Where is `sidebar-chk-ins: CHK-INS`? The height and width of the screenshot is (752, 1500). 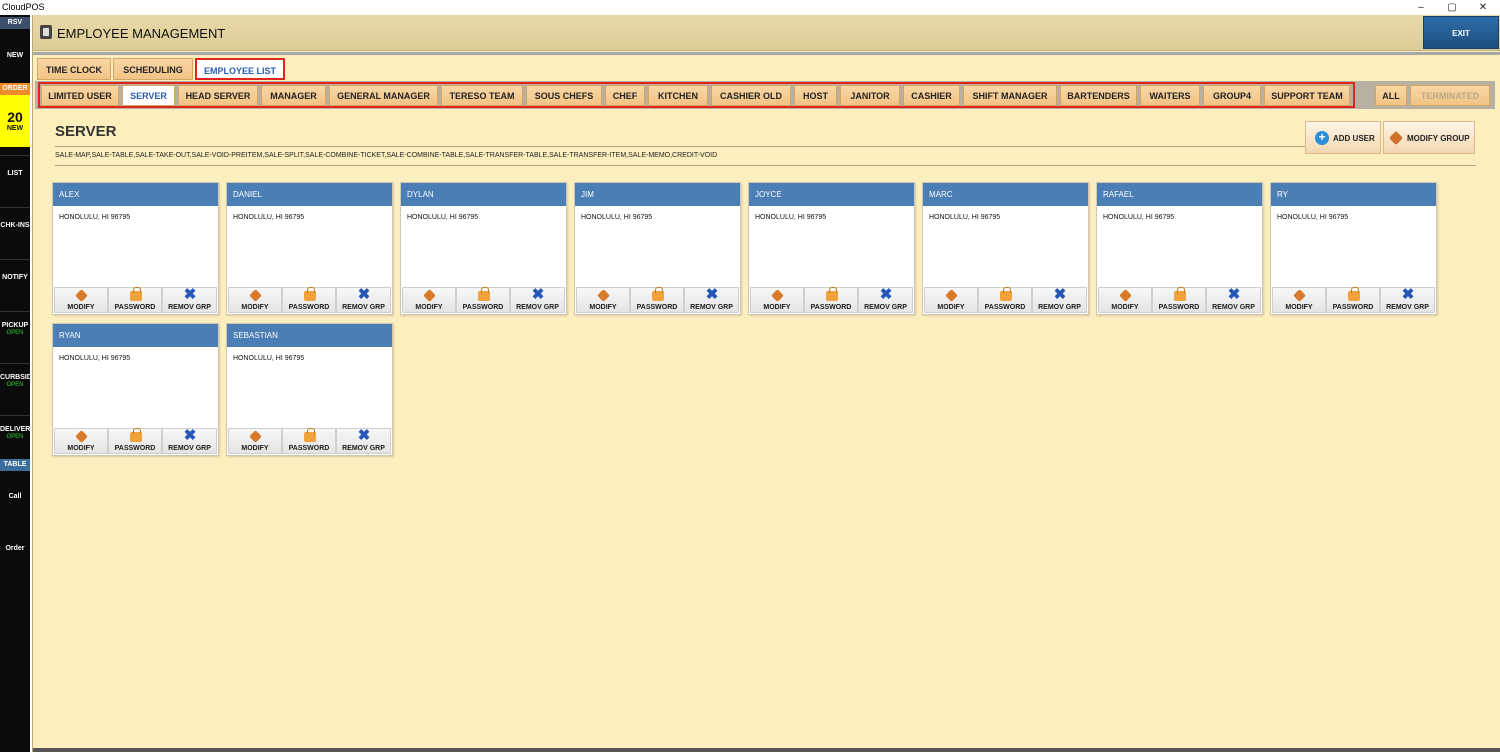 sidebar-chk-ins: CHK-INS is located at coordinates (15, 233).